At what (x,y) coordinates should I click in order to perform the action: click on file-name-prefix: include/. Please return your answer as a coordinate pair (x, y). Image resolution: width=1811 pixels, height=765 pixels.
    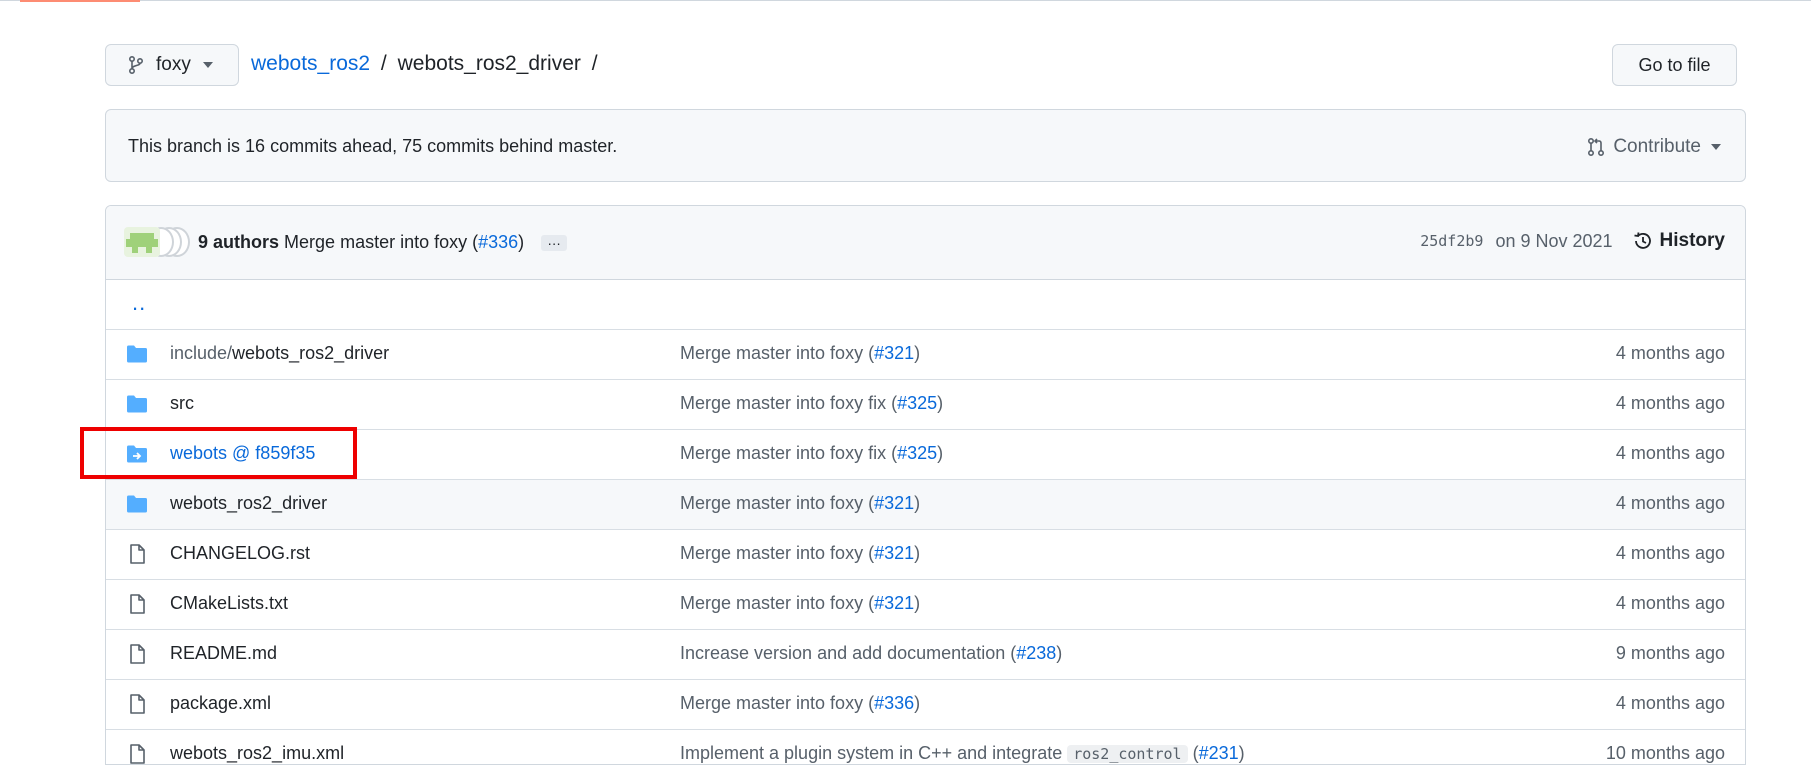
    Looking at the image, I should click on (201, 353).